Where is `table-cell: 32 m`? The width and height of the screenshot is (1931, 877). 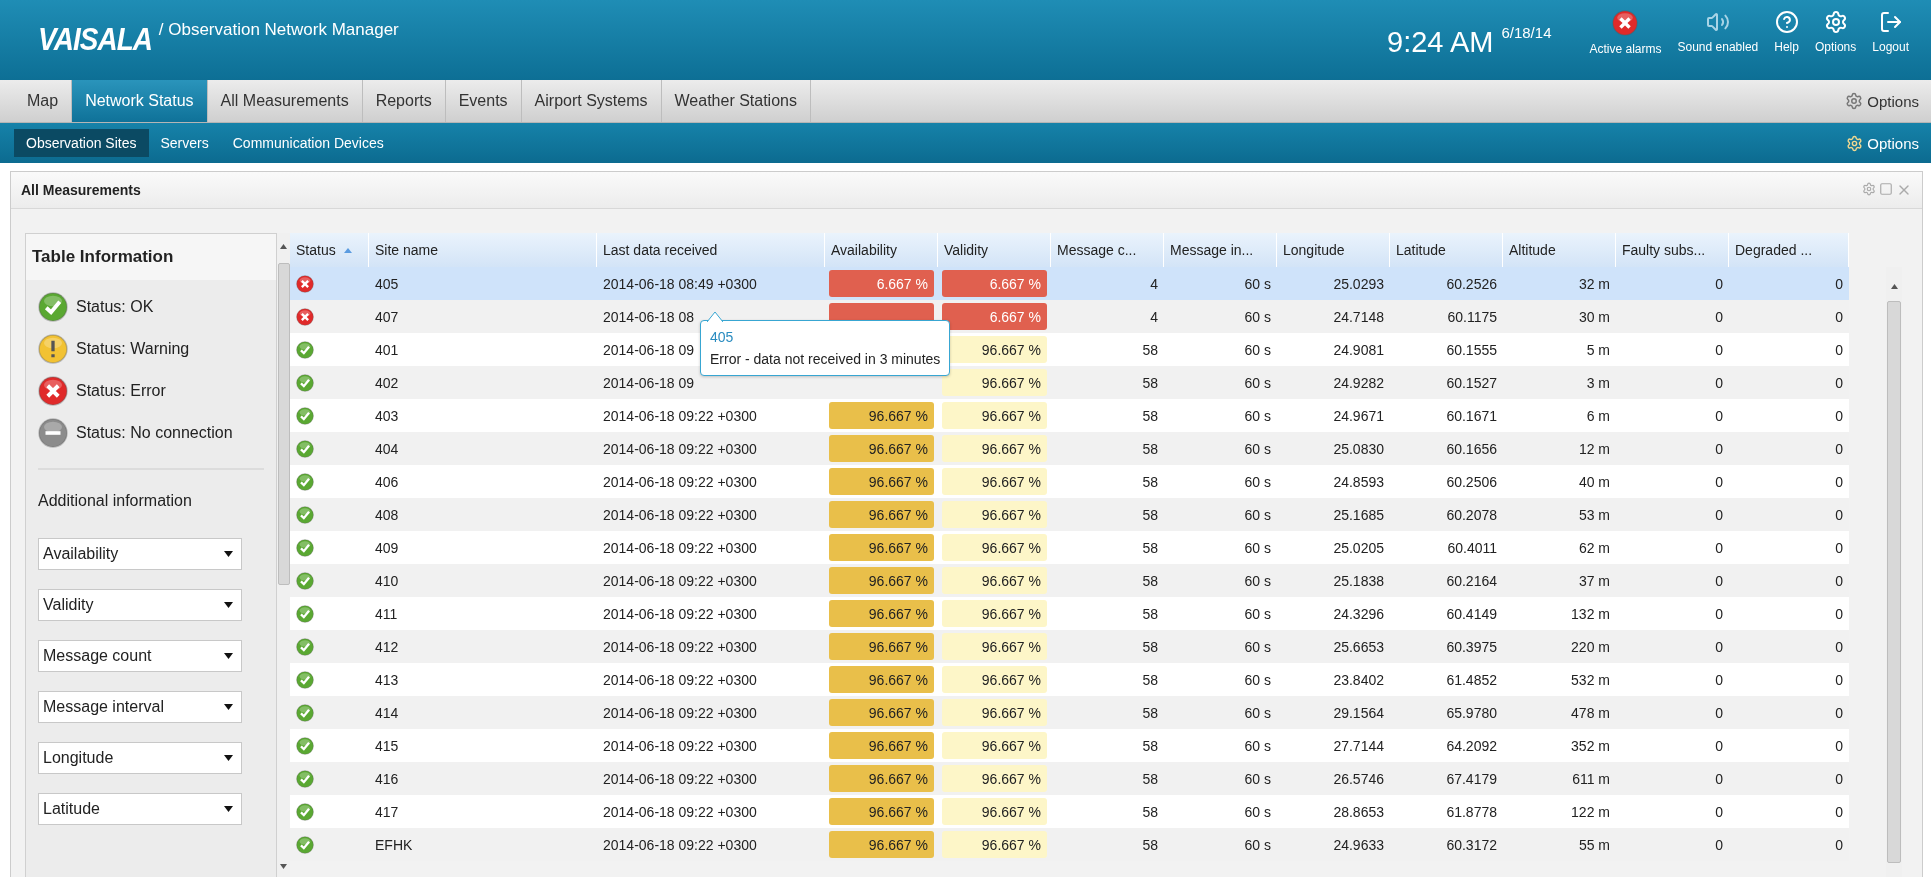
table-cell: 32 m is located at coordinates (1594, 283).